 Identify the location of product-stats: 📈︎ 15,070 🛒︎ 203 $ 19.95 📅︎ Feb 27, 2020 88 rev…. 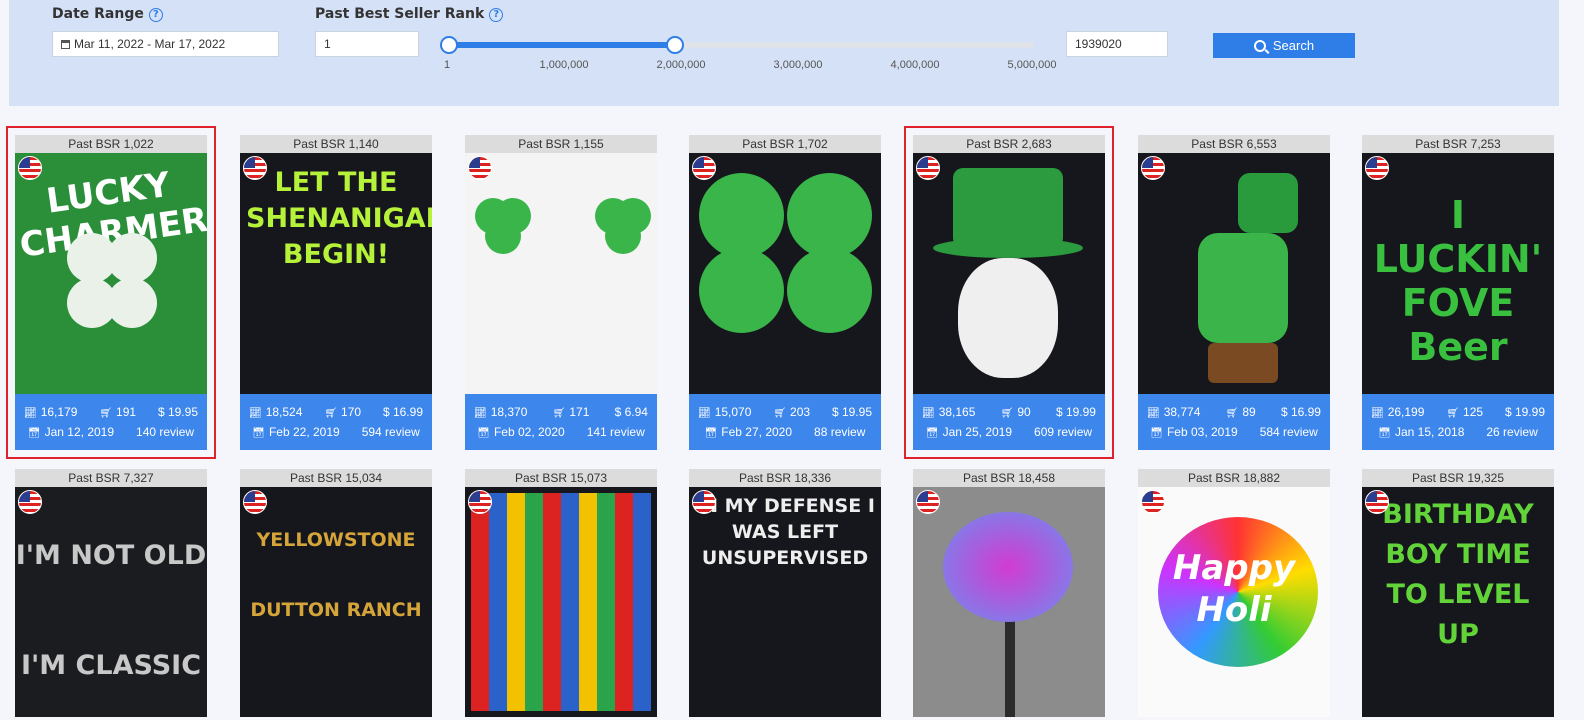
(785, 422).